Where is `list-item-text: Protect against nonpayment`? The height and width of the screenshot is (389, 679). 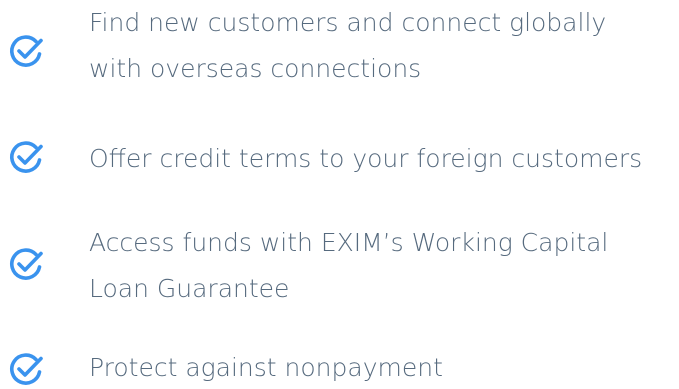 list-item-text: Protect against nonpayment is located at coordinates (384, 367).